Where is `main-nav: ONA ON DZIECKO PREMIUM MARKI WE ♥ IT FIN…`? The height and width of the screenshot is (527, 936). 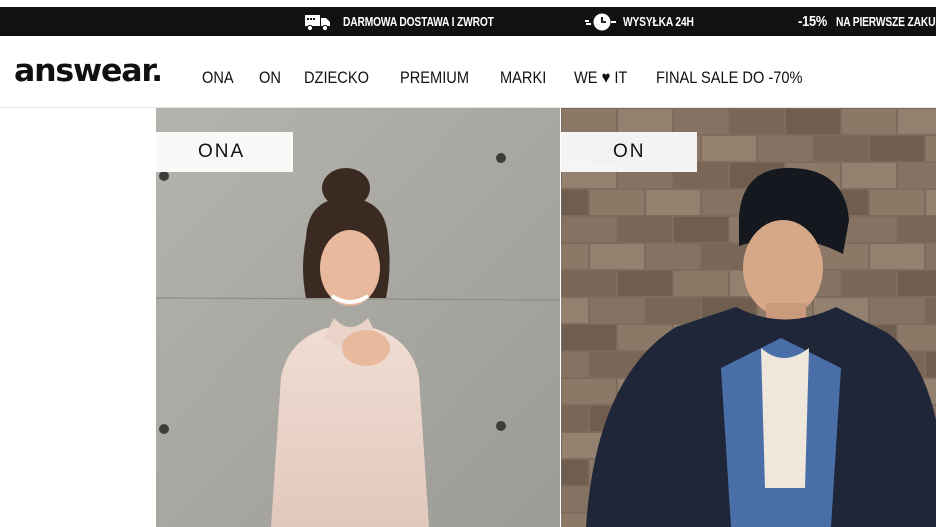 main-nav: ONA ON DZIECKO PREMIUM MARKI WE ♥ IT FIN… is located at coordinates (524, 78).